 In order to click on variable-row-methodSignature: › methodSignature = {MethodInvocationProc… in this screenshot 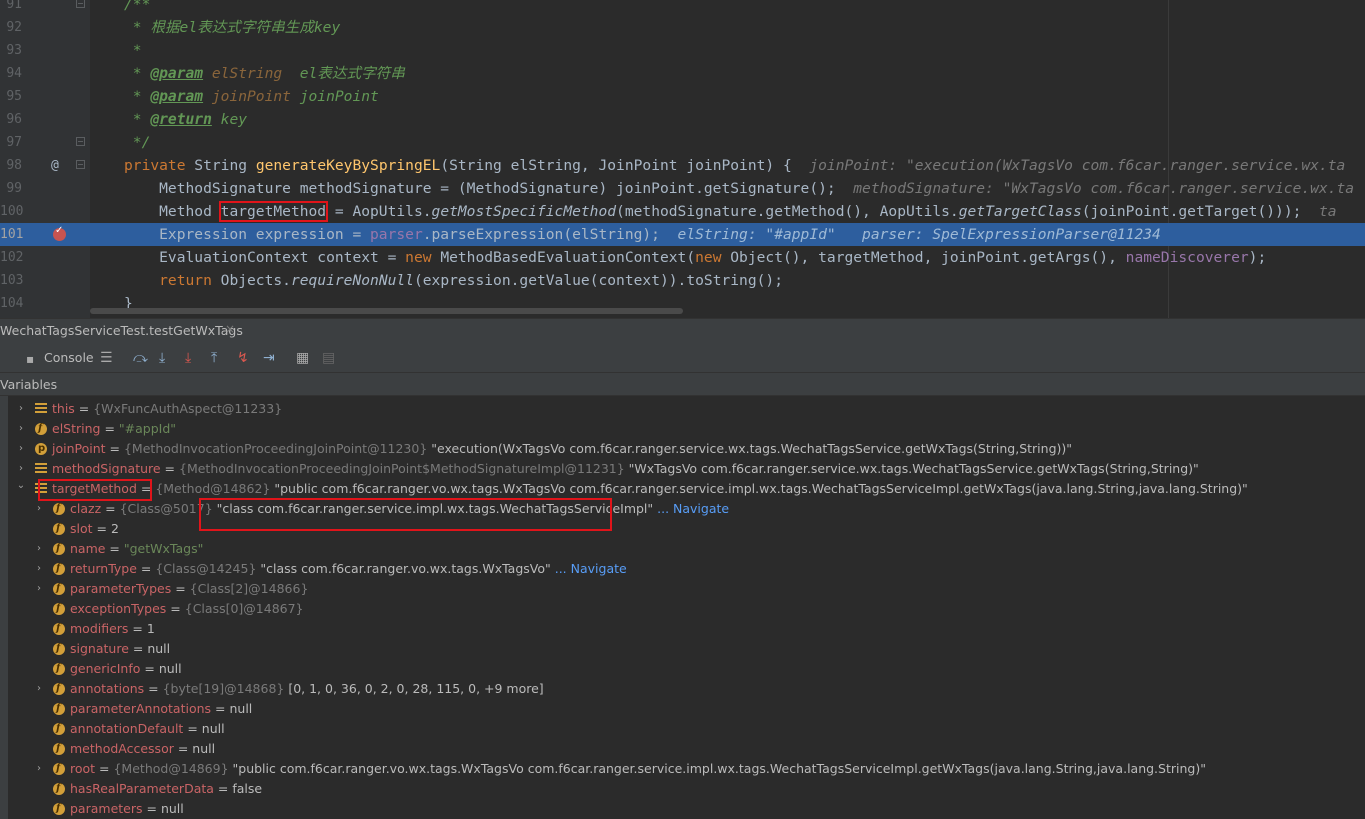, I will do `click(686, 469)`.